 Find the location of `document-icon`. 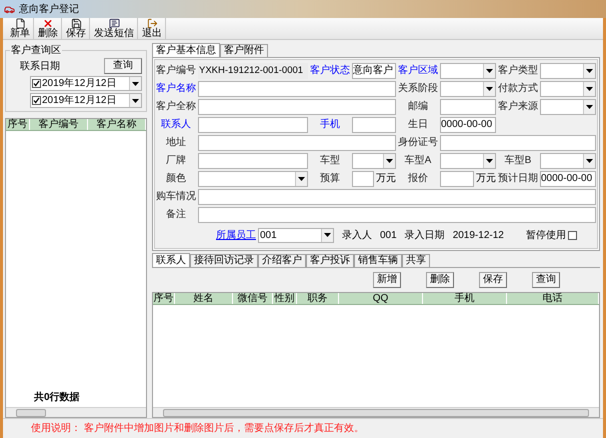

document-icon is located at coordinates (20, 23).